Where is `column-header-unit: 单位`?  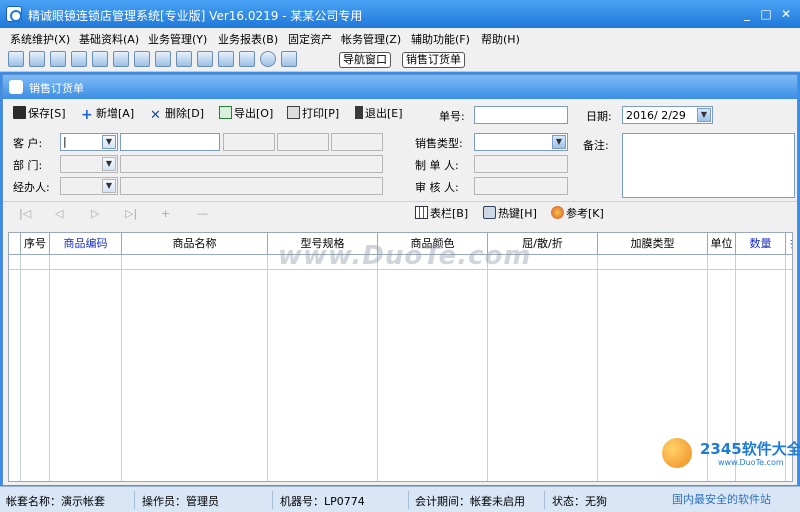 column-header-unit: 单位 is located at coordinates (722, 244).